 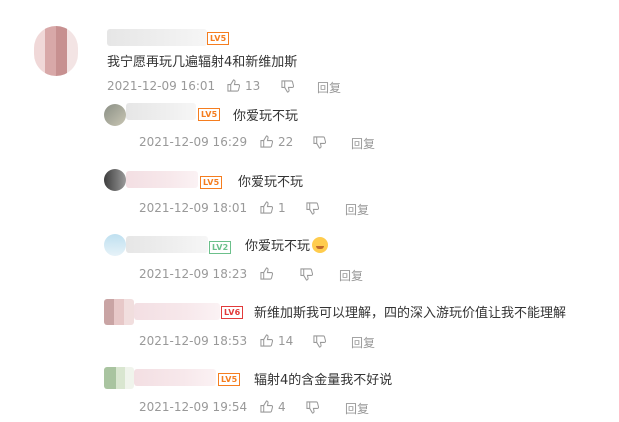 What do you see at coordinates (282, 208) in the screenshot?
I see `like-count: 1` at bounding box center [282, 208].